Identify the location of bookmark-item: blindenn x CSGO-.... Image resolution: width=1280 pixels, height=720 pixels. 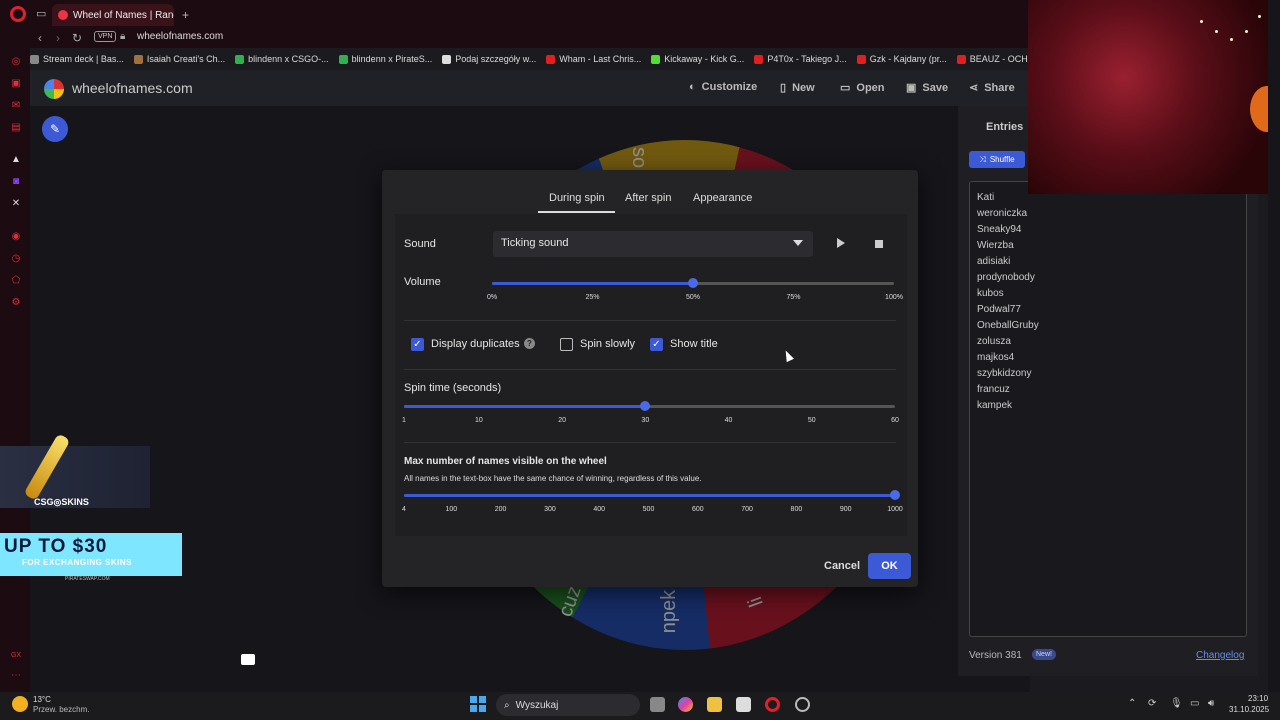
(282, 59).